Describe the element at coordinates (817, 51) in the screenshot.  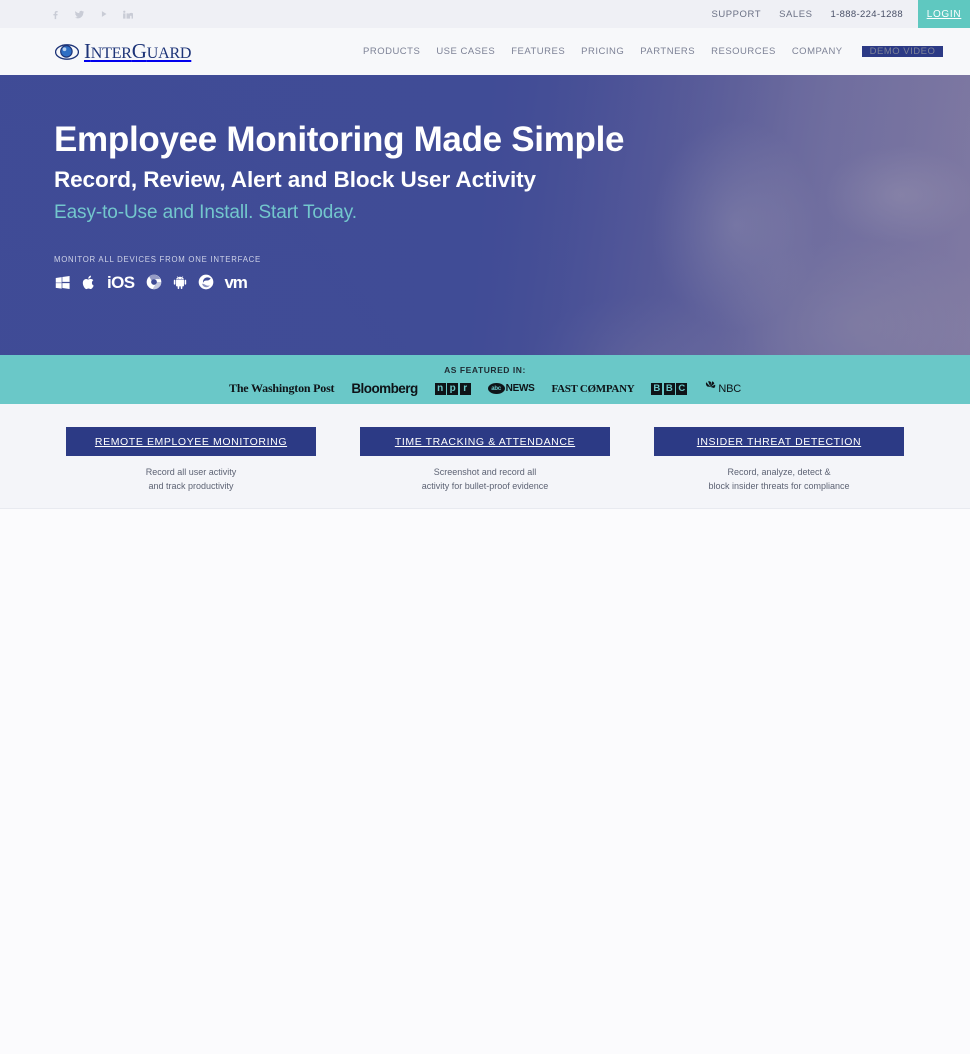
I see `nav-item-company: COMPANY` at that location.